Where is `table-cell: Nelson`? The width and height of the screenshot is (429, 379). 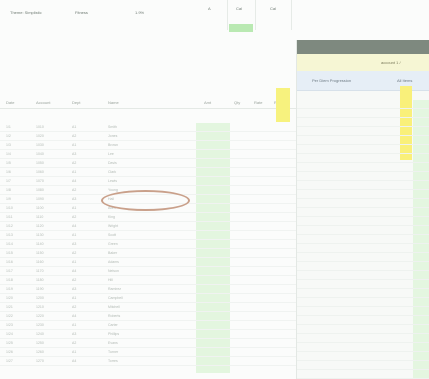
table-cell: Nelson is located at coordinates (113, 271).